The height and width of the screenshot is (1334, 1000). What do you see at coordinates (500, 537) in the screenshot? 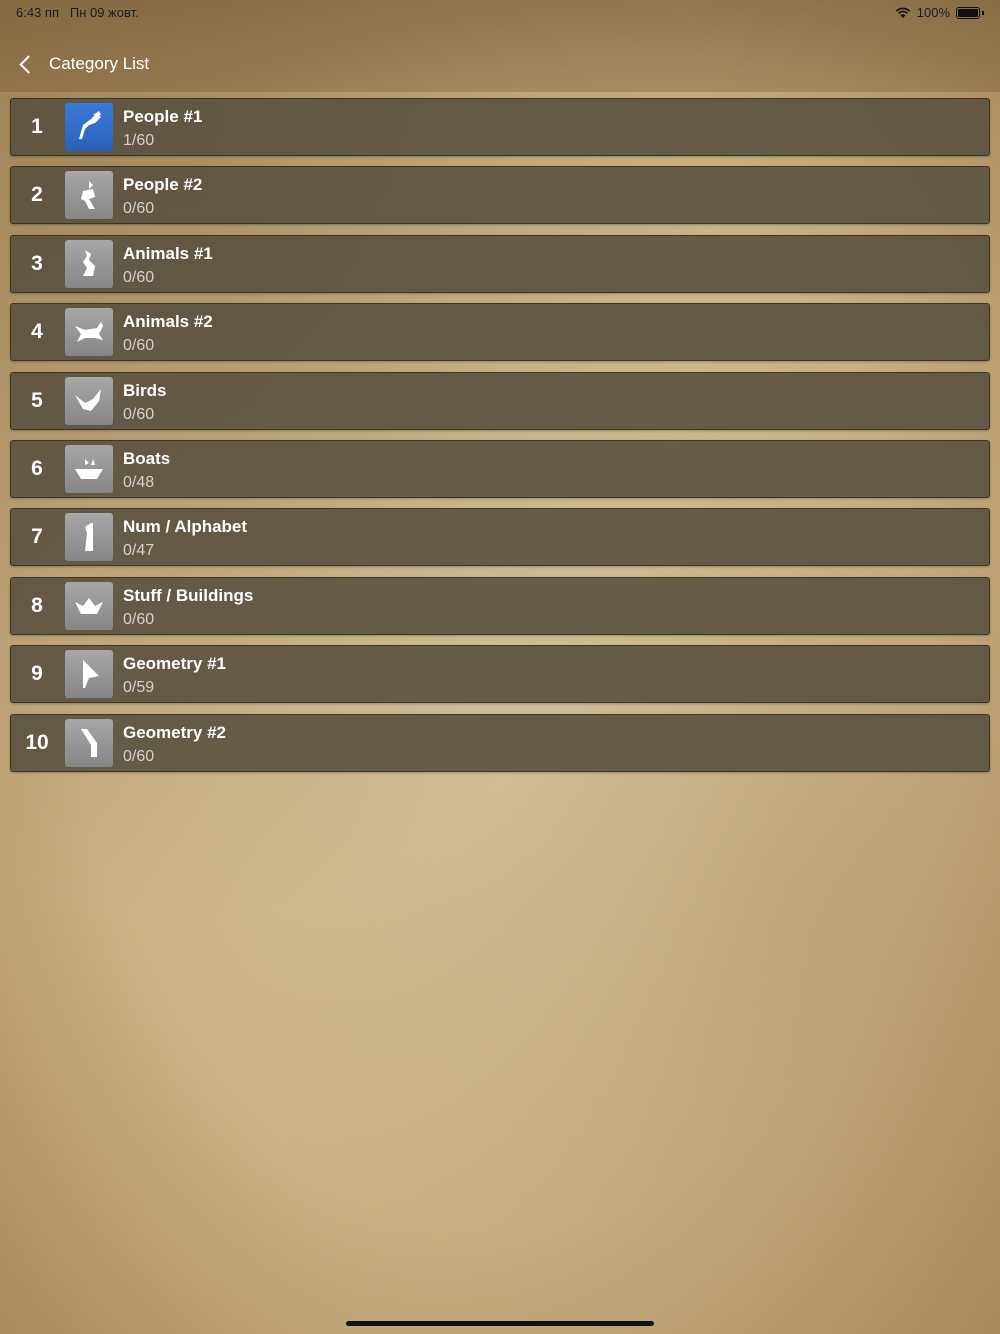
I see `category-row-7: 7 Num / Alphabet 0/47` at bounding box center [500, 537].